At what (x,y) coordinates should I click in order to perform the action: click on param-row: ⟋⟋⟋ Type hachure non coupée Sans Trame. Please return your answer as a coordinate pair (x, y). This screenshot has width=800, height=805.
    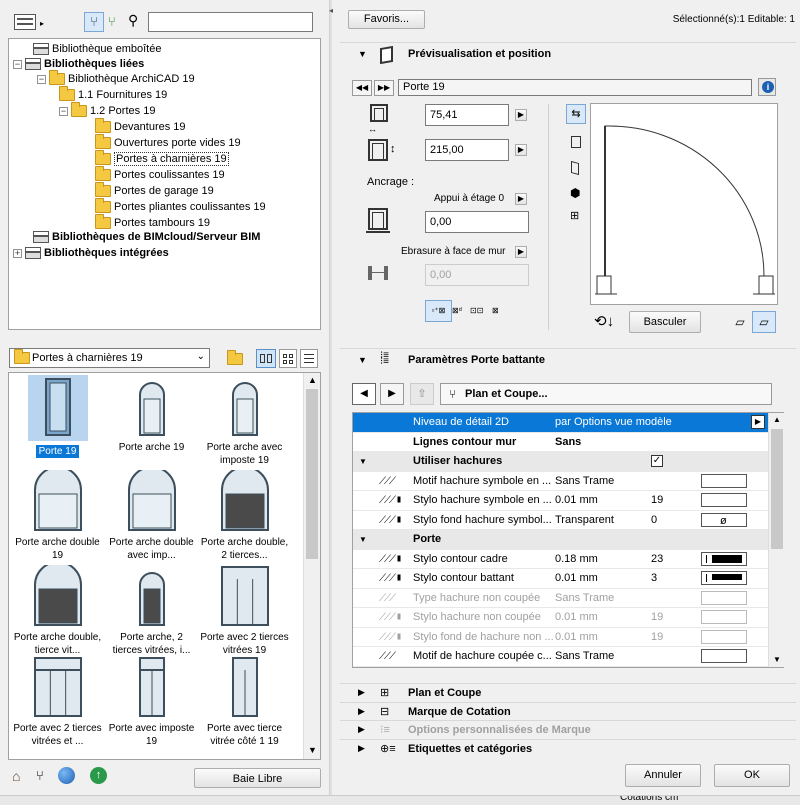
    Looking at the image, I should click on (561, 598).